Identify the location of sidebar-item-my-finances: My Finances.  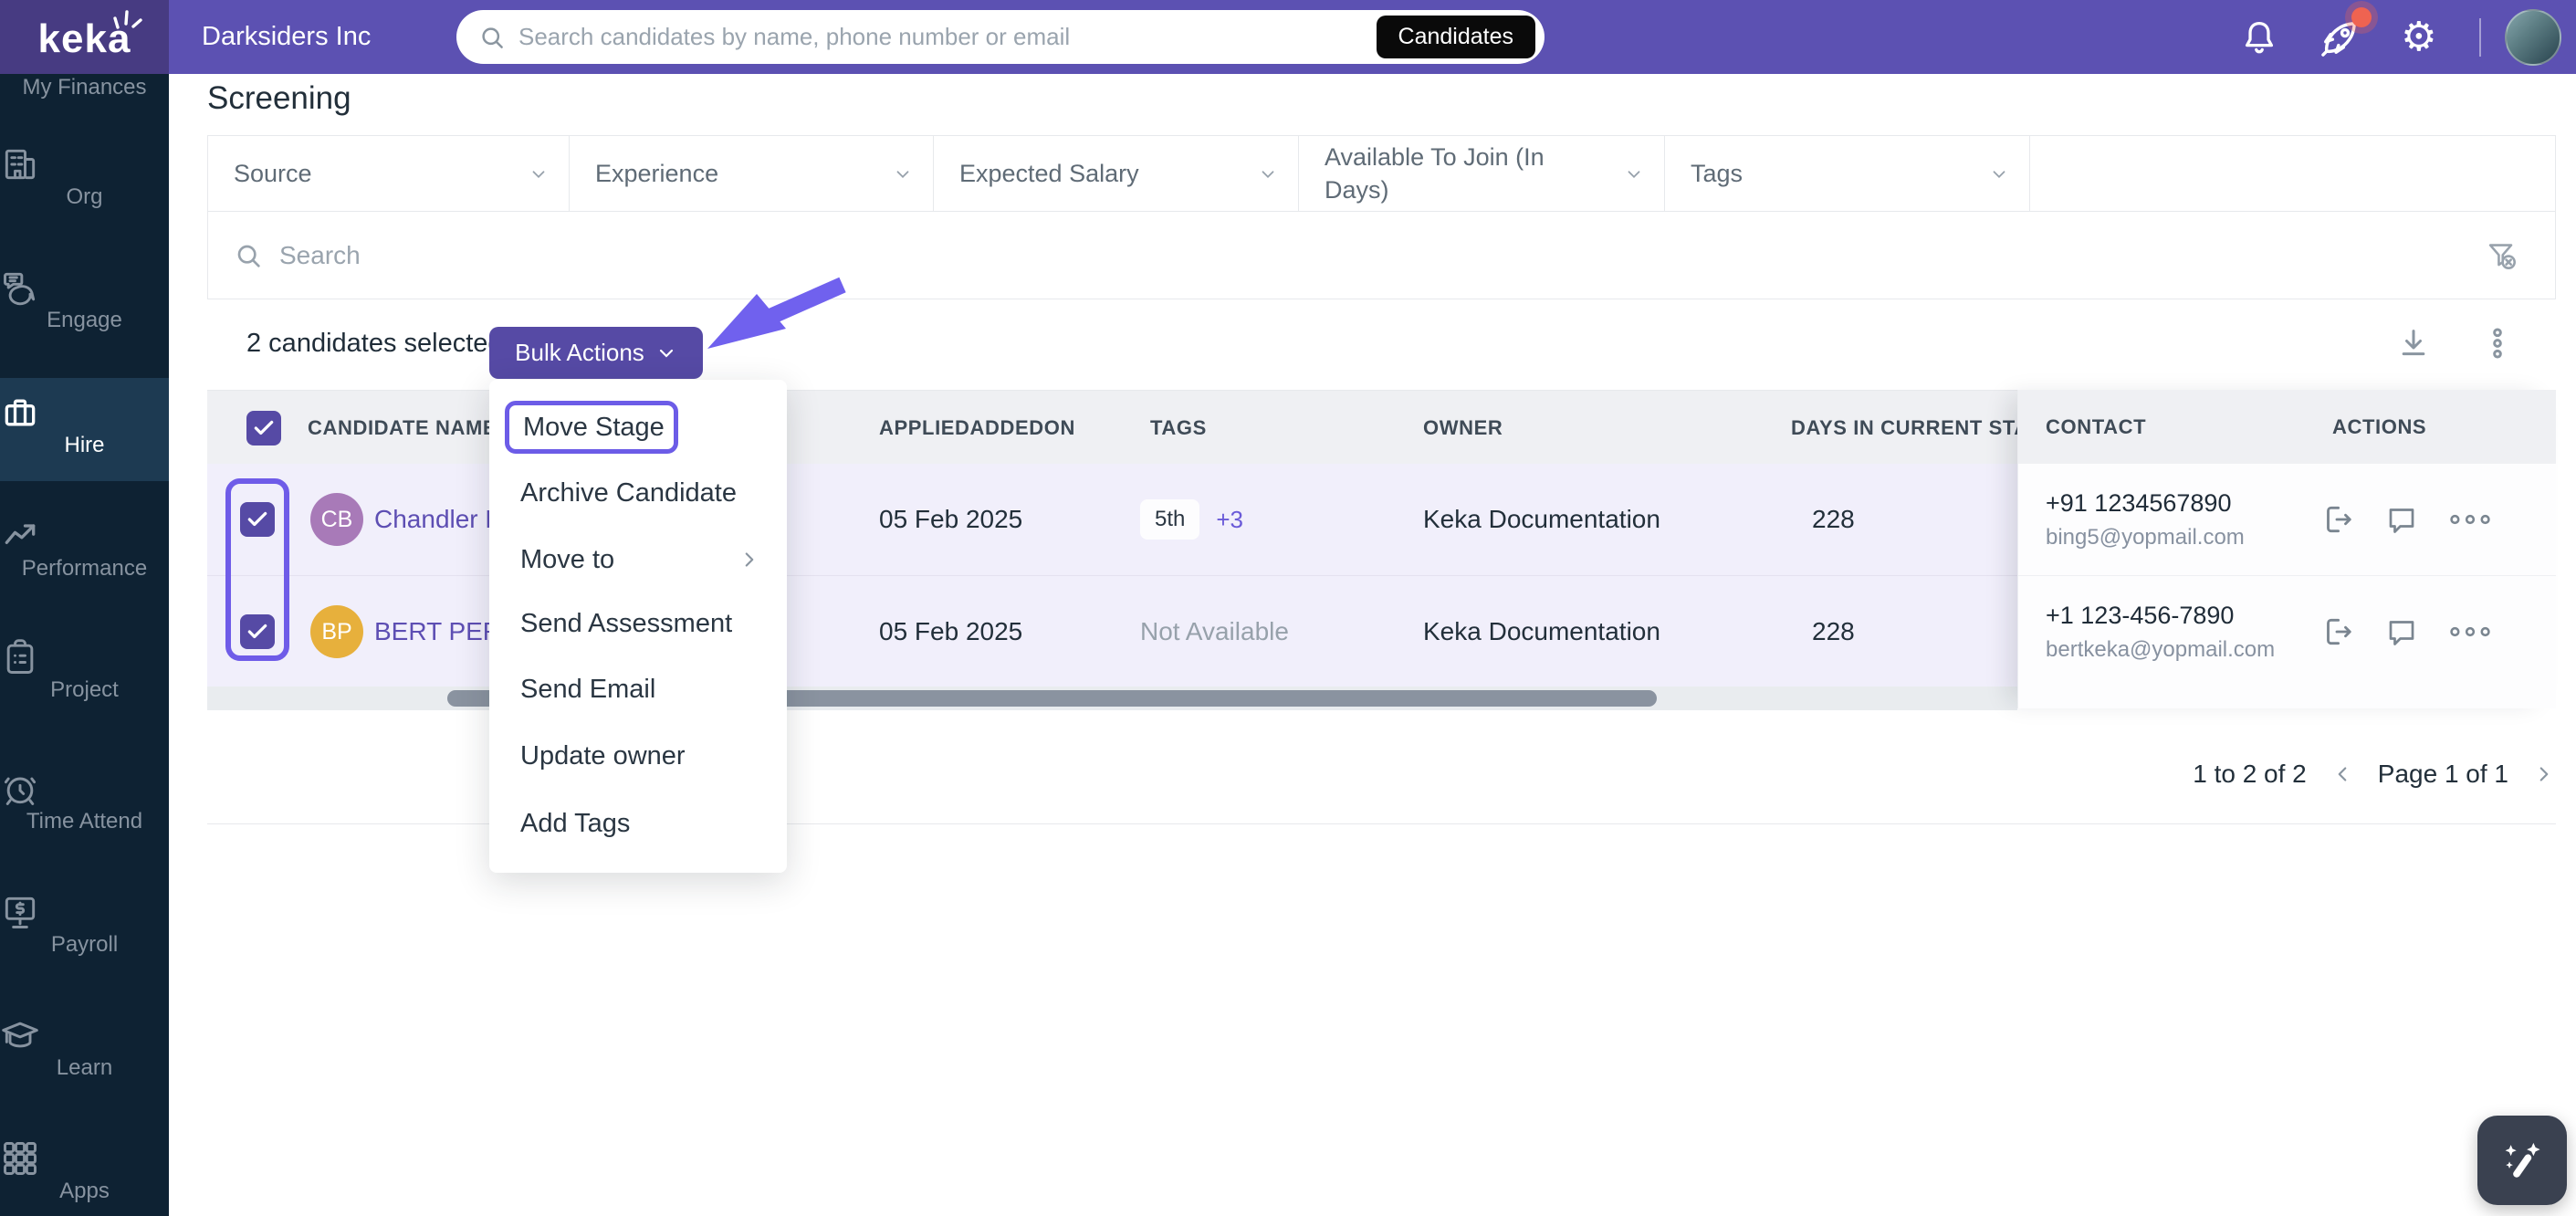
(84, 87).